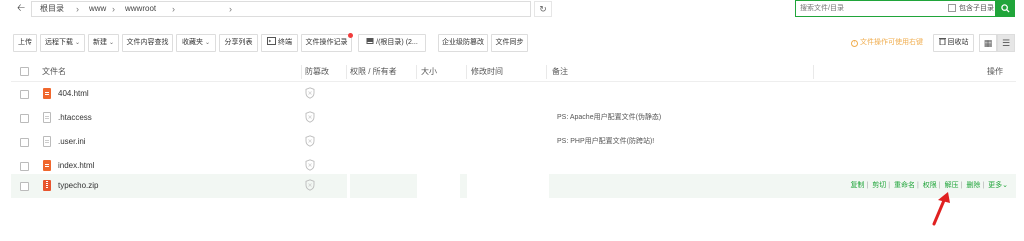 The width and height of the screenshot is (1024, 241). Describe the element at coordinates (487, 72) in the screenshot. I see `col-mtime: 修改时间` at that location.